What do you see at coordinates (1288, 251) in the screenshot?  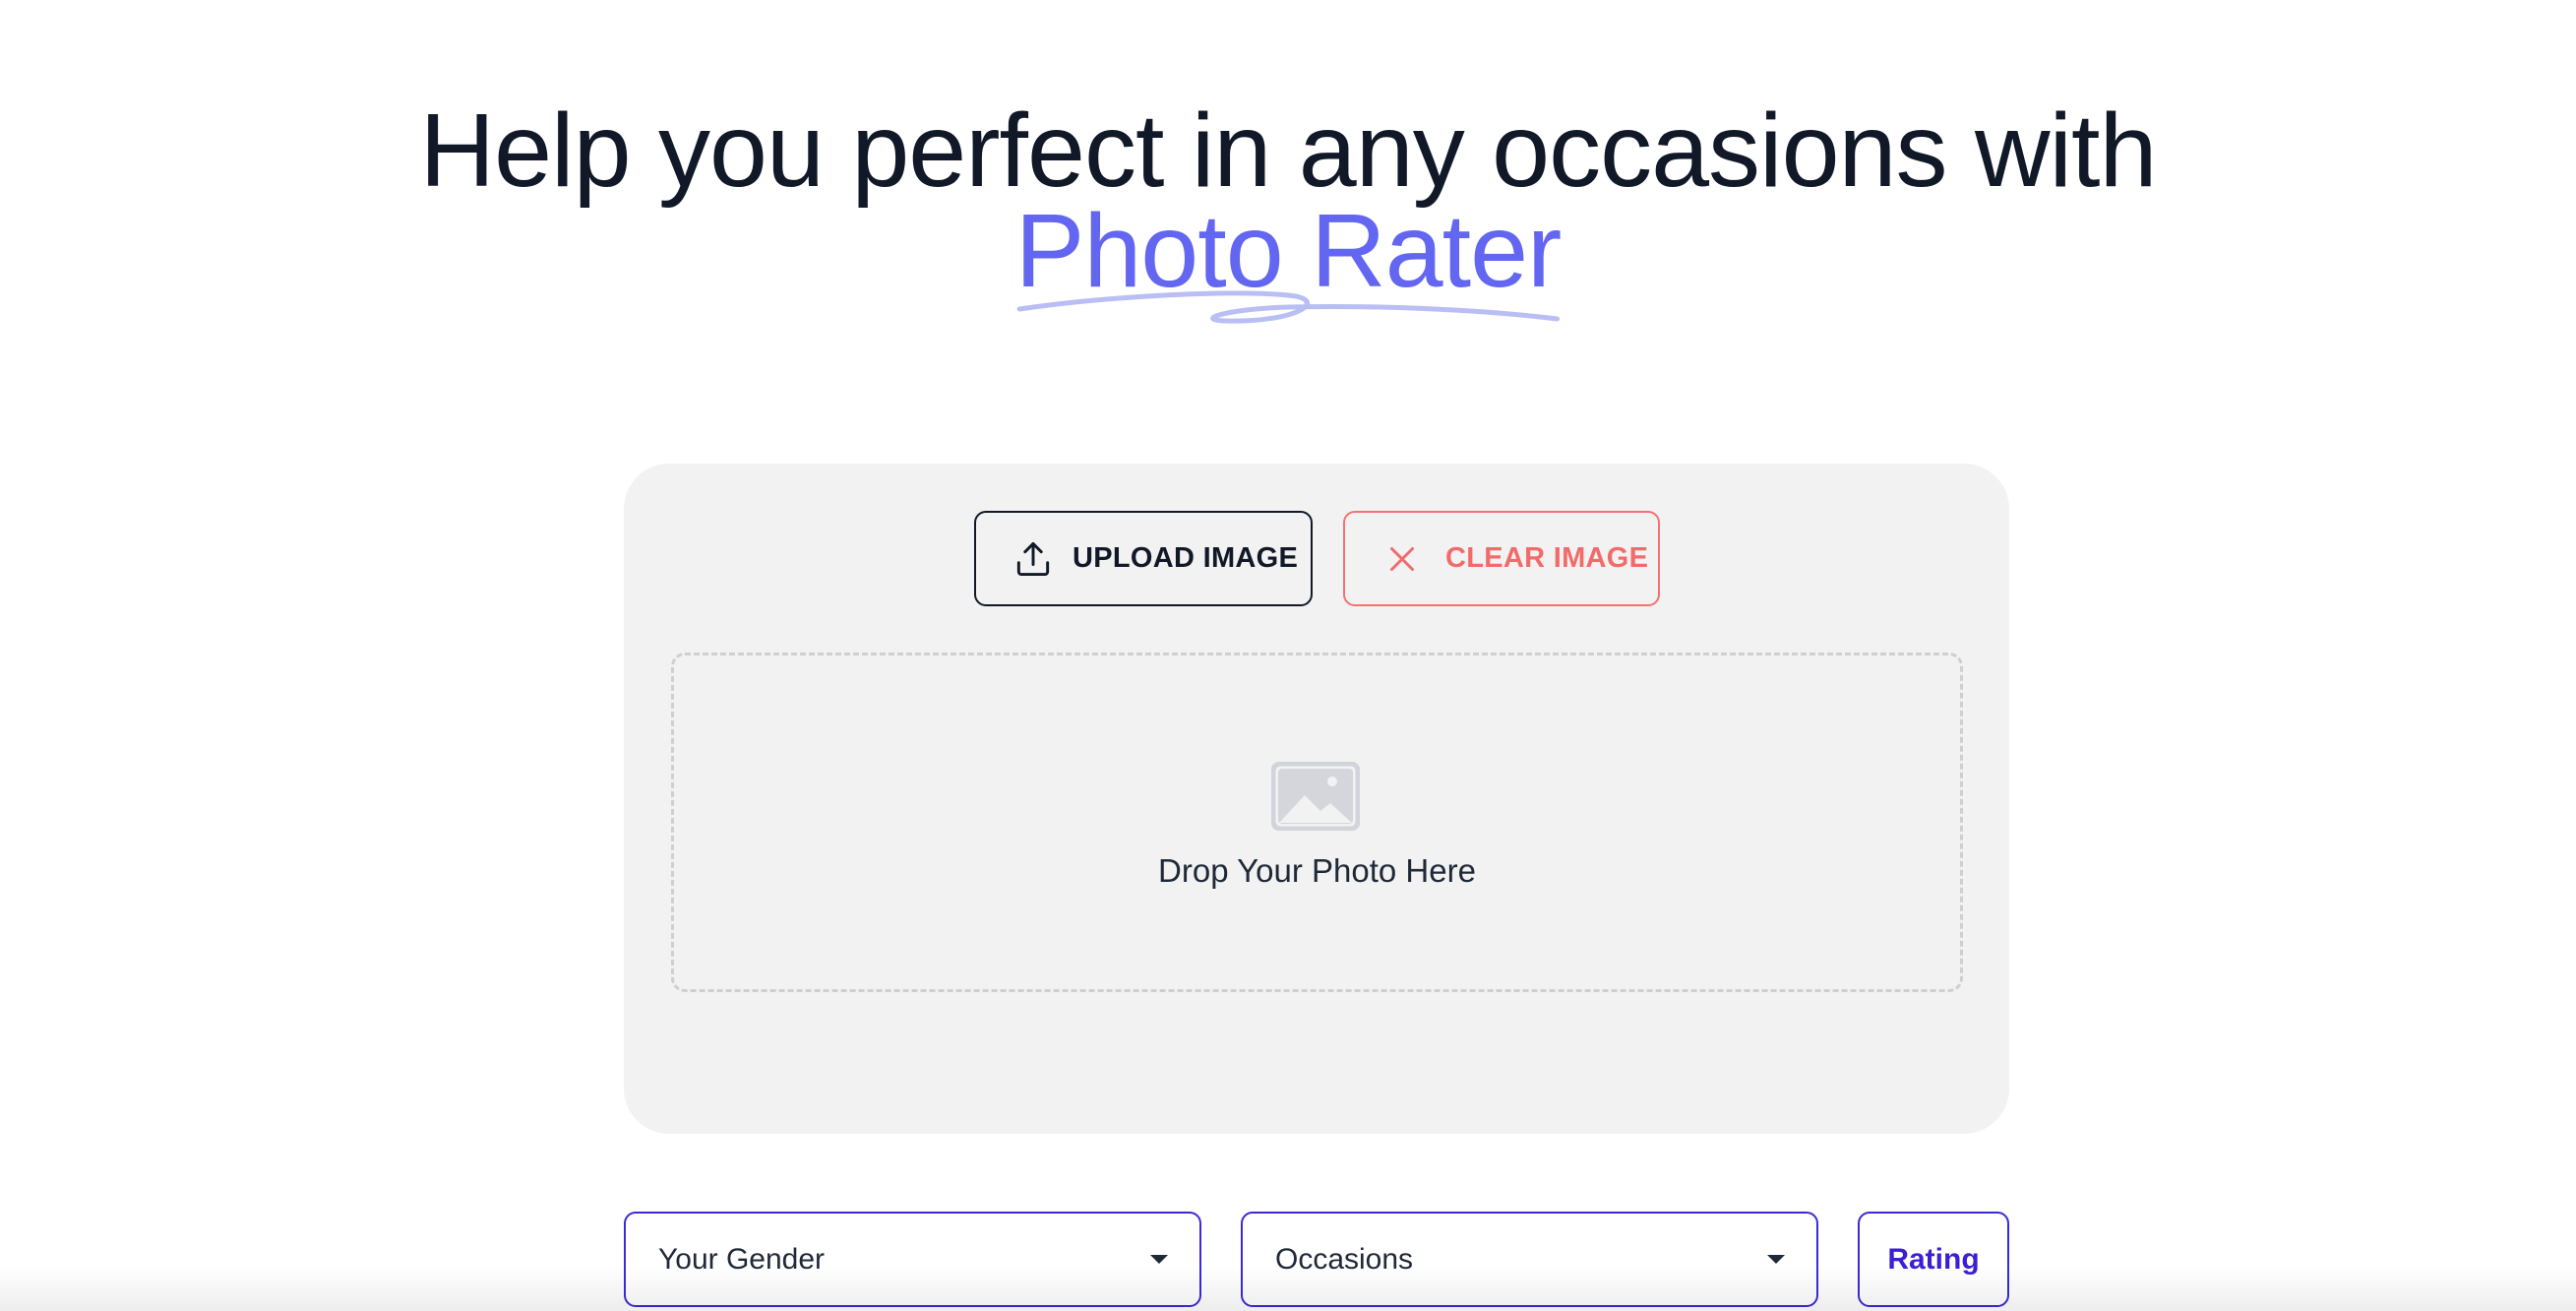 I see `brand-name: Photo Rater` at bounding box center [1288, 251].